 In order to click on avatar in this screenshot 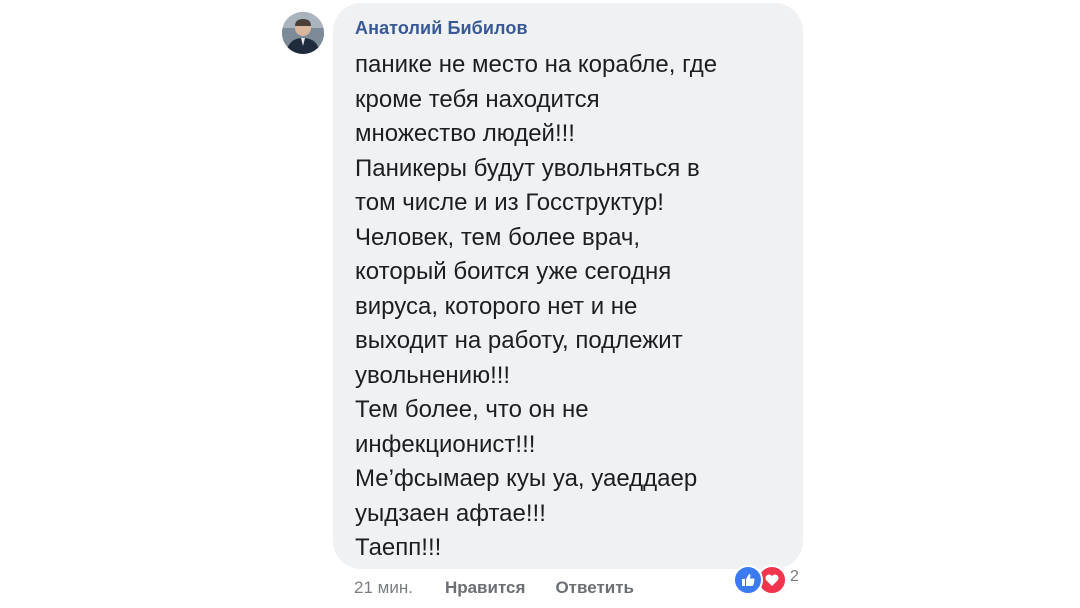, I will do `click(303, 33)`.